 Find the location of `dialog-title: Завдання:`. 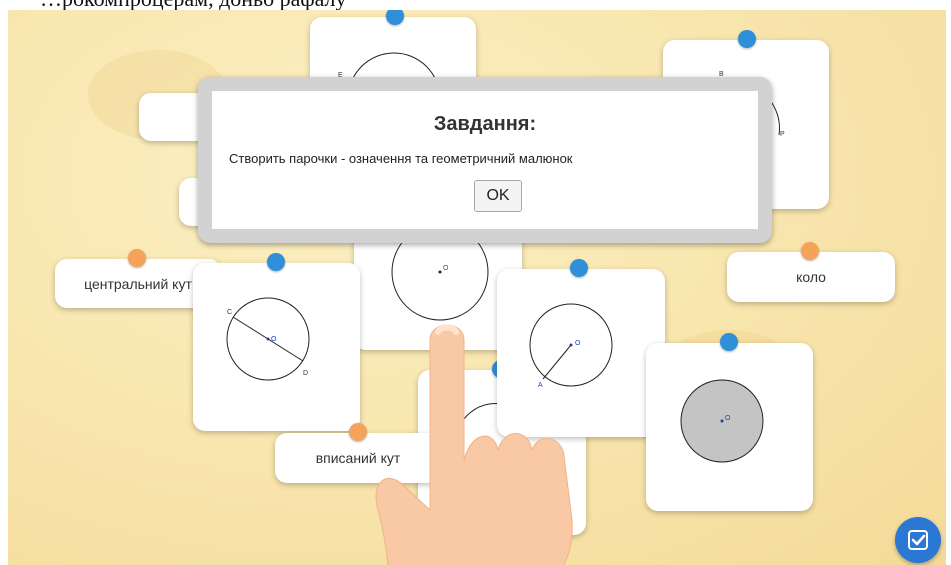

dialog-title: Завдання: is located at coordinates (485, 124).